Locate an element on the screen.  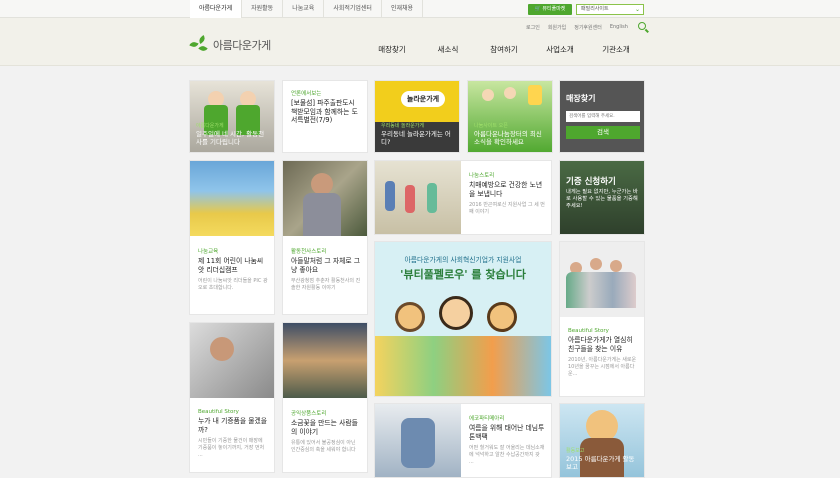
card-category: 나눔교육 is located at coordinates (208, 252).